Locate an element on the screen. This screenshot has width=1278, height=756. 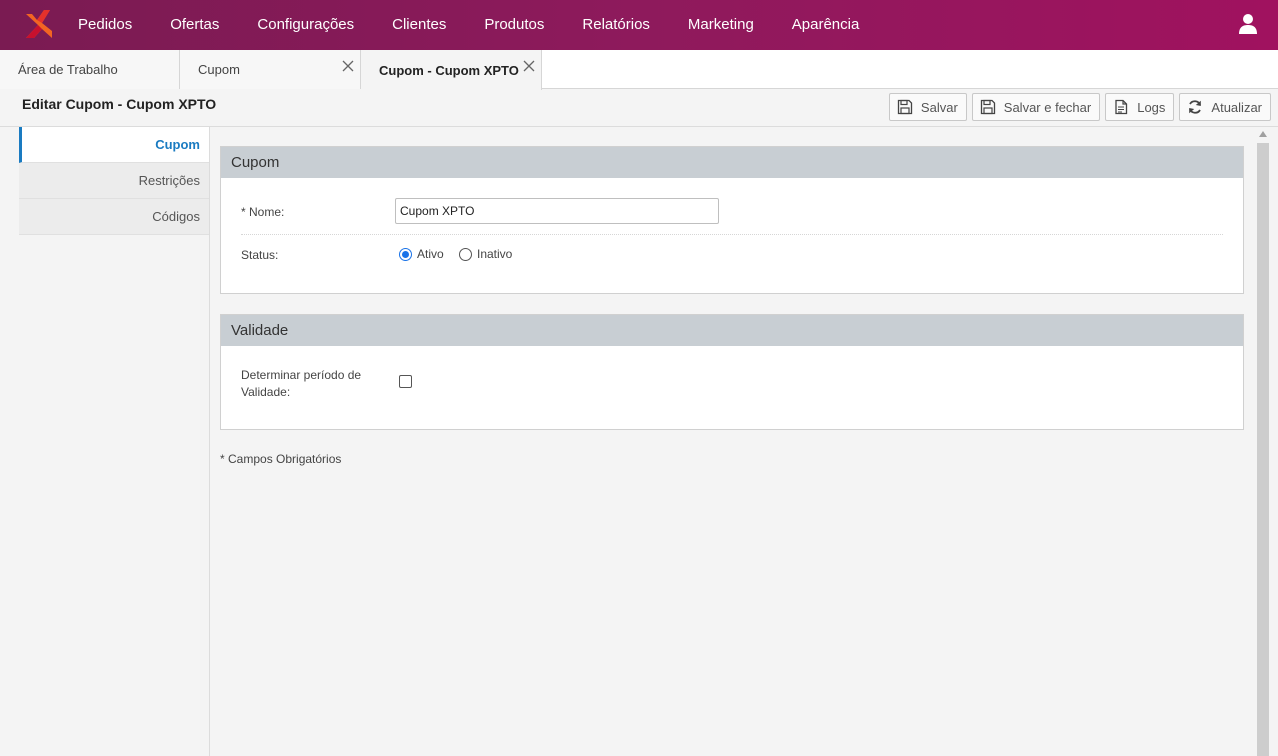
name-input is located at coordinates (557, 211).